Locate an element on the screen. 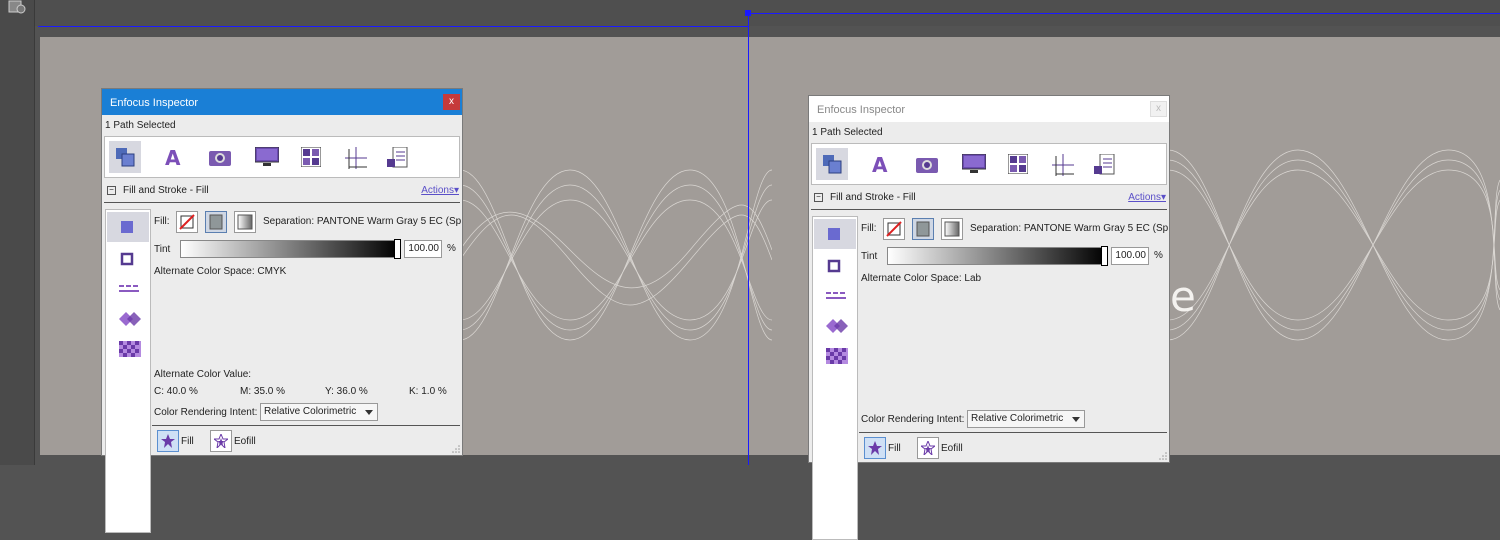  no-color-icon is located at coordinates (894, 229).